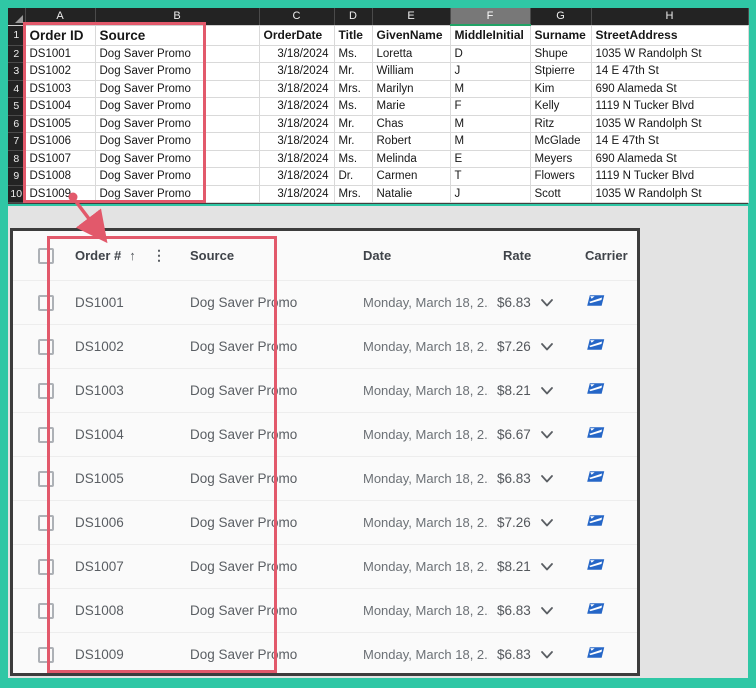  What do you see at coordinates (60, 88) in the screenshot?
I see `excel-cell-order-id: DS1003` at bounding box center [60, 88].